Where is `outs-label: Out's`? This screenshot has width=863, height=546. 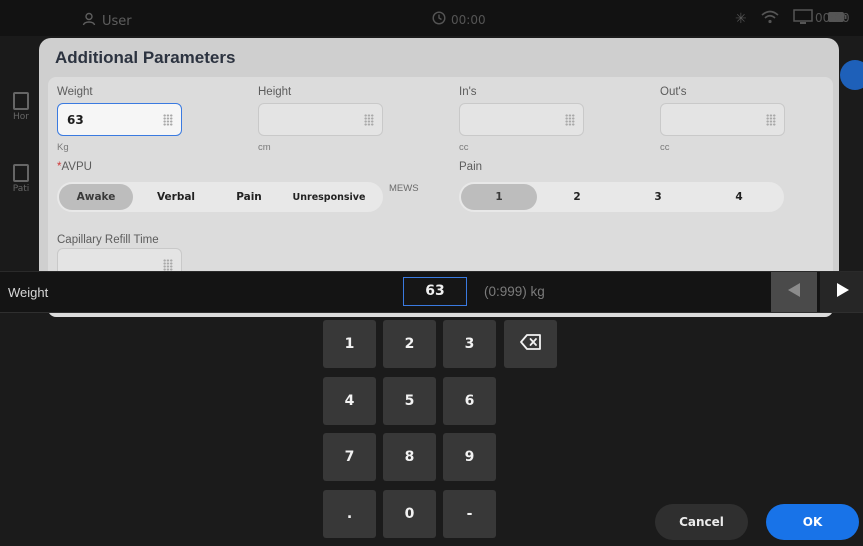
outs-label: Out's is located at coordinates (673, 92).